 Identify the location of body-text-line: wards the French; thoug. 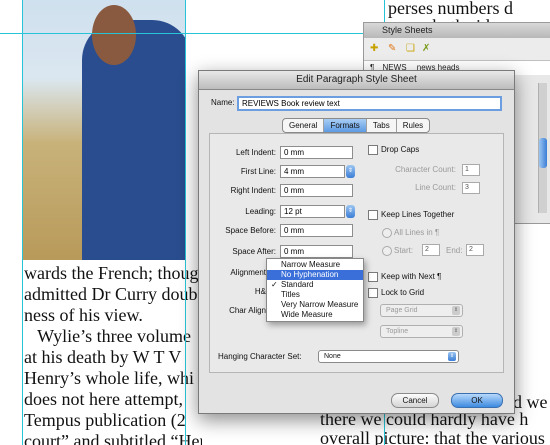
(111, 273).